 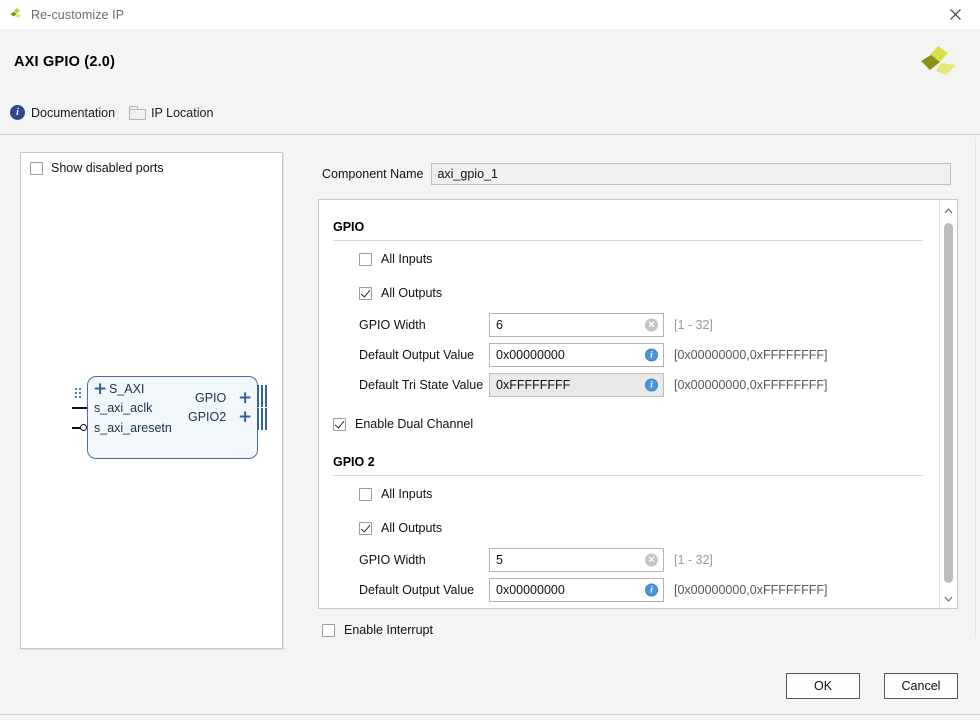 What do you see at coordinates (365, 293) in the screenshot?
I see `gpio-all-outputs-checkbox` at bounding box center [365, 293].